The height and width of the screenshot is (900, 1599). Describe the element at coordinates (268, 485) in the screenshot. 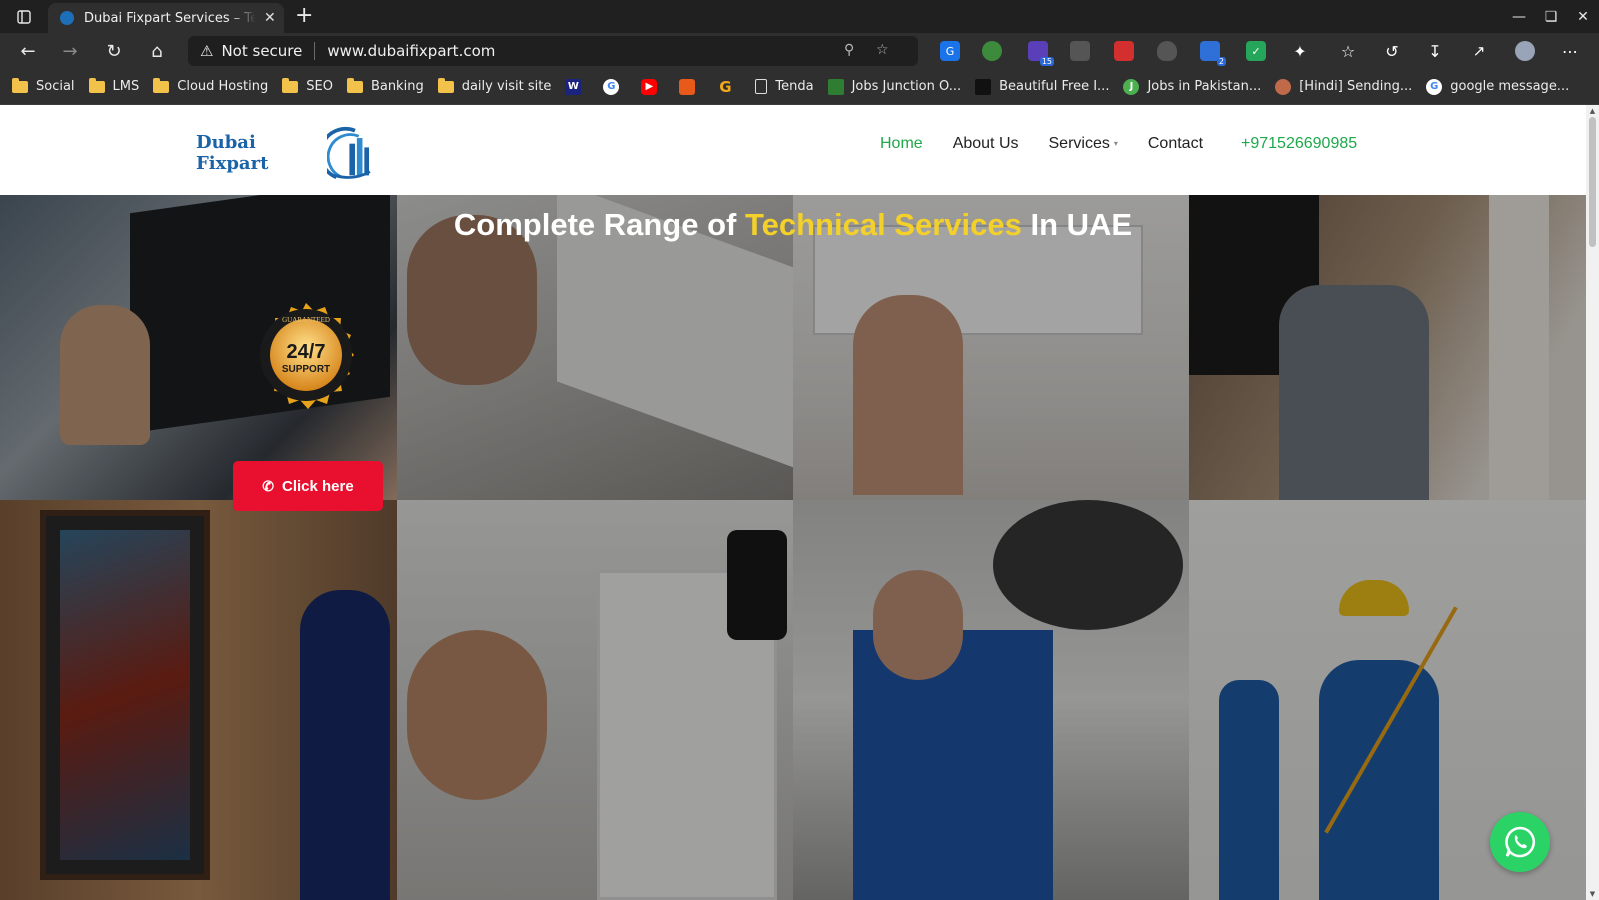

I see `phone-icon: ✆` at that location.